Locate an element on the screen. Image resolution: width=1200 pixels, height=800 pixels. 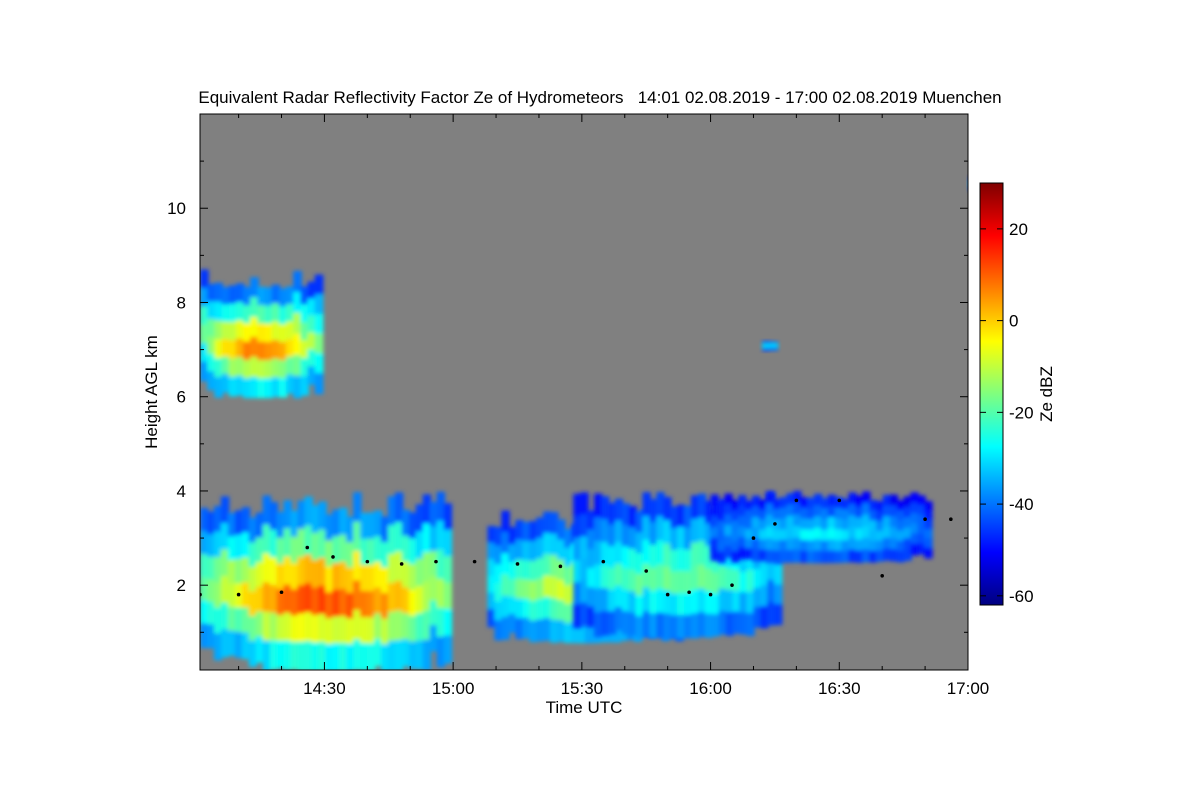
x-tick-label: 15:30 is located at coordinates (582, 688).